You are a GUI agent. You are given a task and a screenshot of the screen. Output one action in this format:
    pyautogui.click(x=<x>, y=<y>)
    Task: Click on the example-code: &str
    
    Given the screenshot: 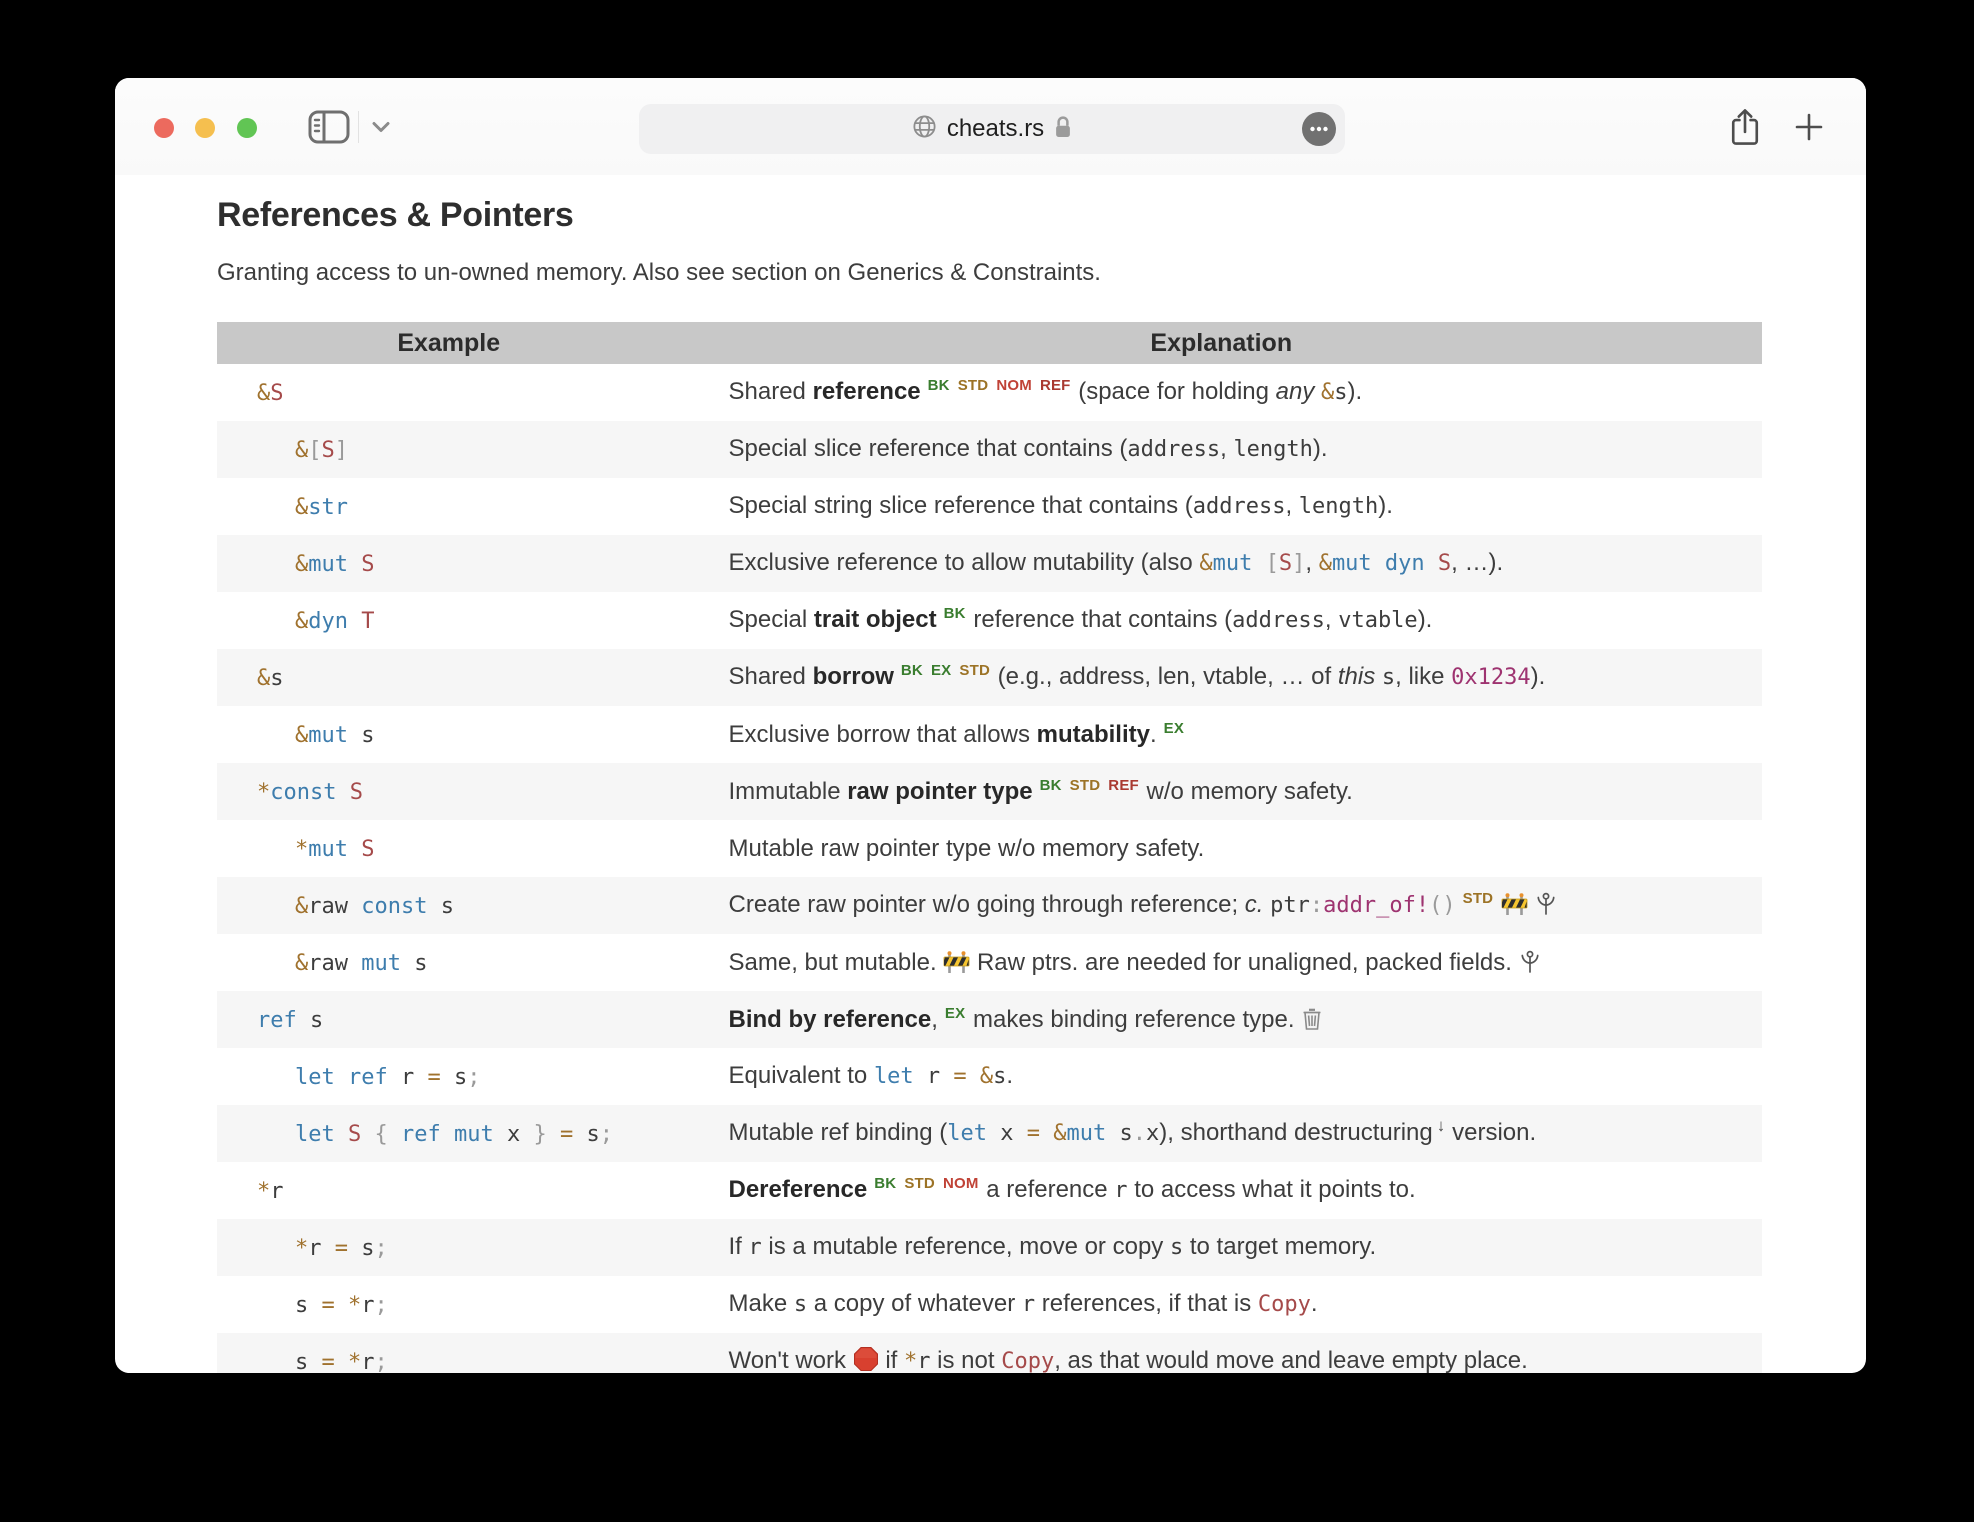 What is the action you would take?
    pyautogui.click(x=321, y=507)
    